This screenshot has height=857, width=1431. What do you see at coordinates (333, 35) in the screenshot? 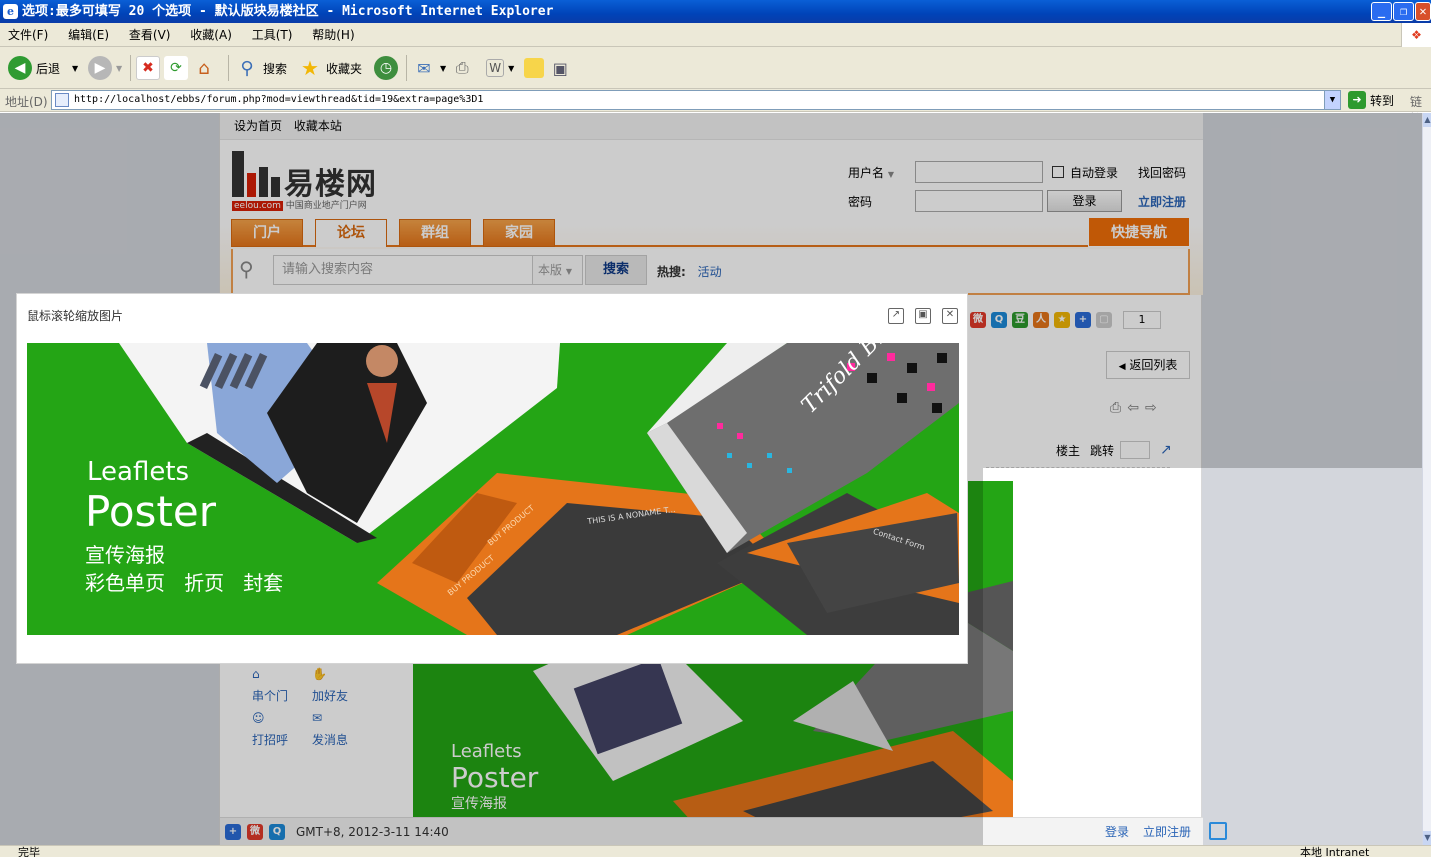
I see `menu-help: 帮助(H)` at bounding box center [333, 35].